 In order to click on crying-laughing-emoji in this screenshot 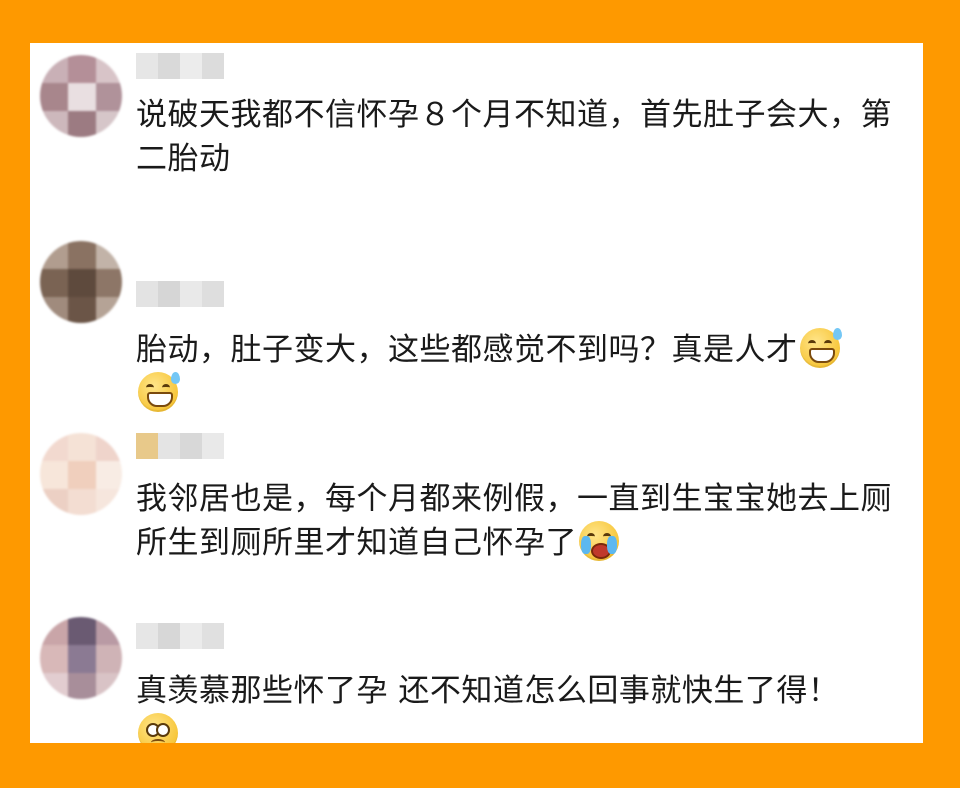, I will do `click(599, 541)`.